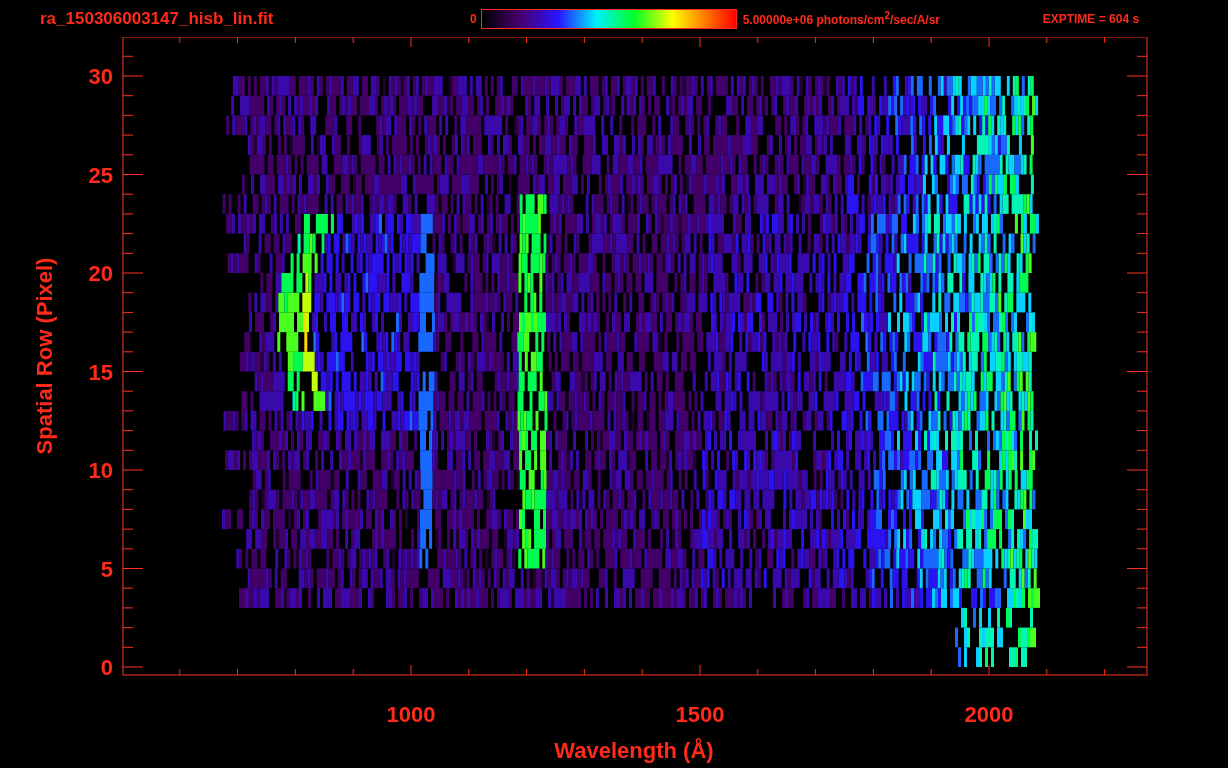  I want to click on y-tick-label: 20, so click(100, 273).